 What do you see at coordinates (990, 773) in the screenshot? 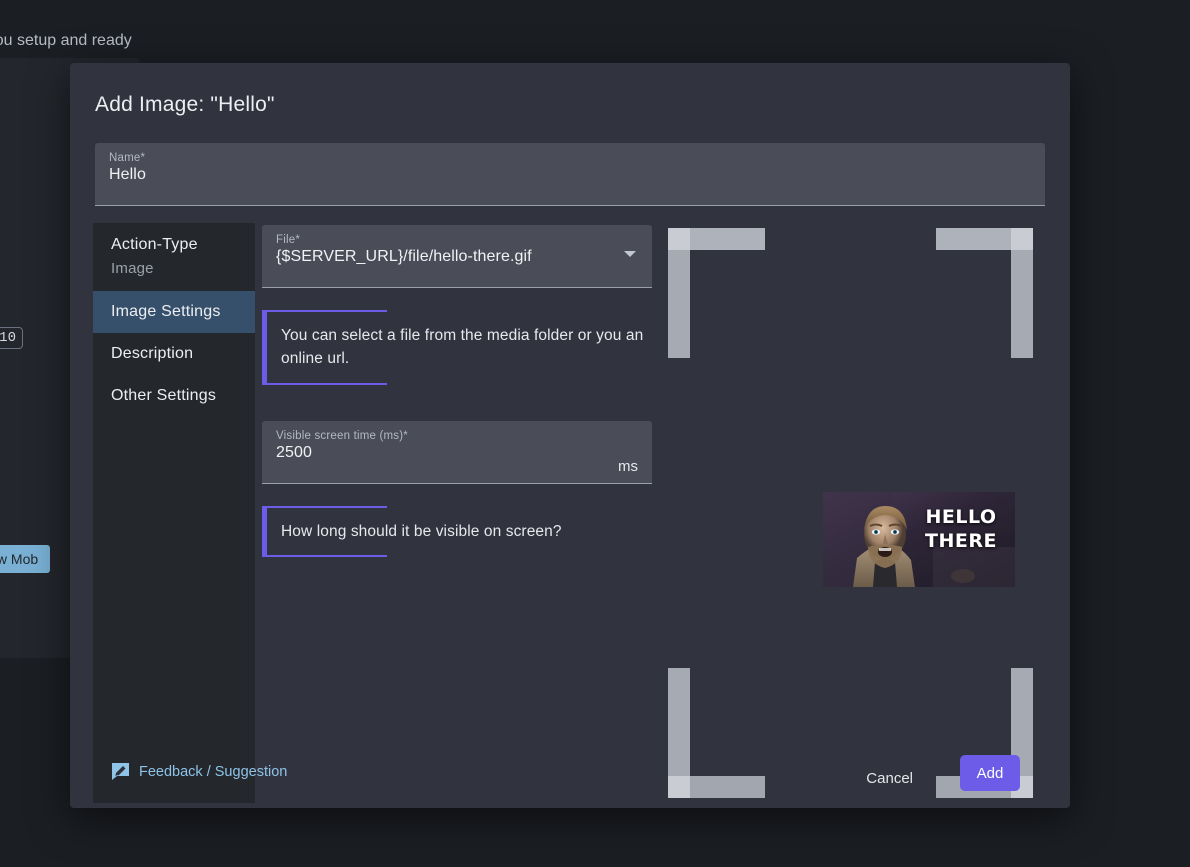
I see `add-button: Add` at bounding box center [990, 773].